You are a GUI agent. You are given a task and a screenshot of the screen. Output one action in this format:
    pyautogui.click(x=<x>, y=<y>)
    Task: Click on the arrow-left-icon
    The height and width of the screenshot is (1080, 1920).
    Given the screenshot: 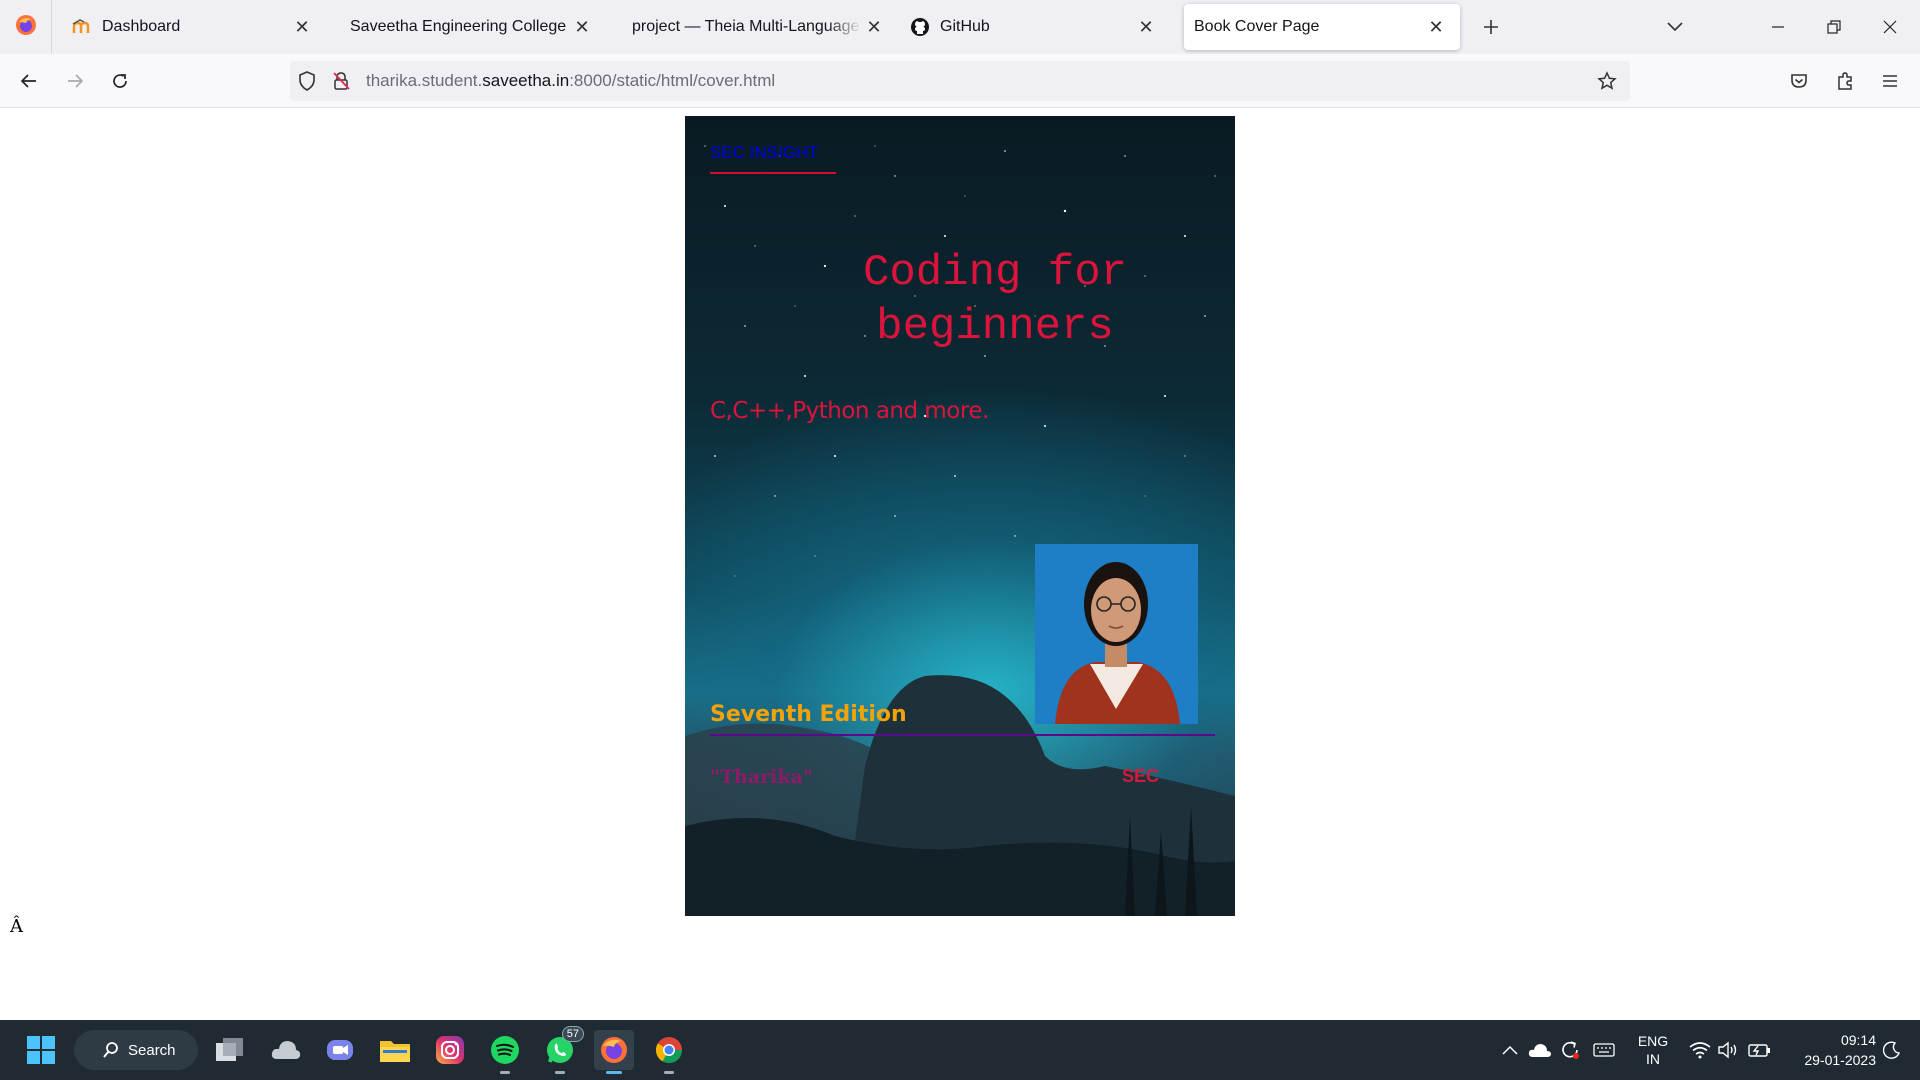 What is the action you would take?
    pyautogui.click(x=28, y=81)
    